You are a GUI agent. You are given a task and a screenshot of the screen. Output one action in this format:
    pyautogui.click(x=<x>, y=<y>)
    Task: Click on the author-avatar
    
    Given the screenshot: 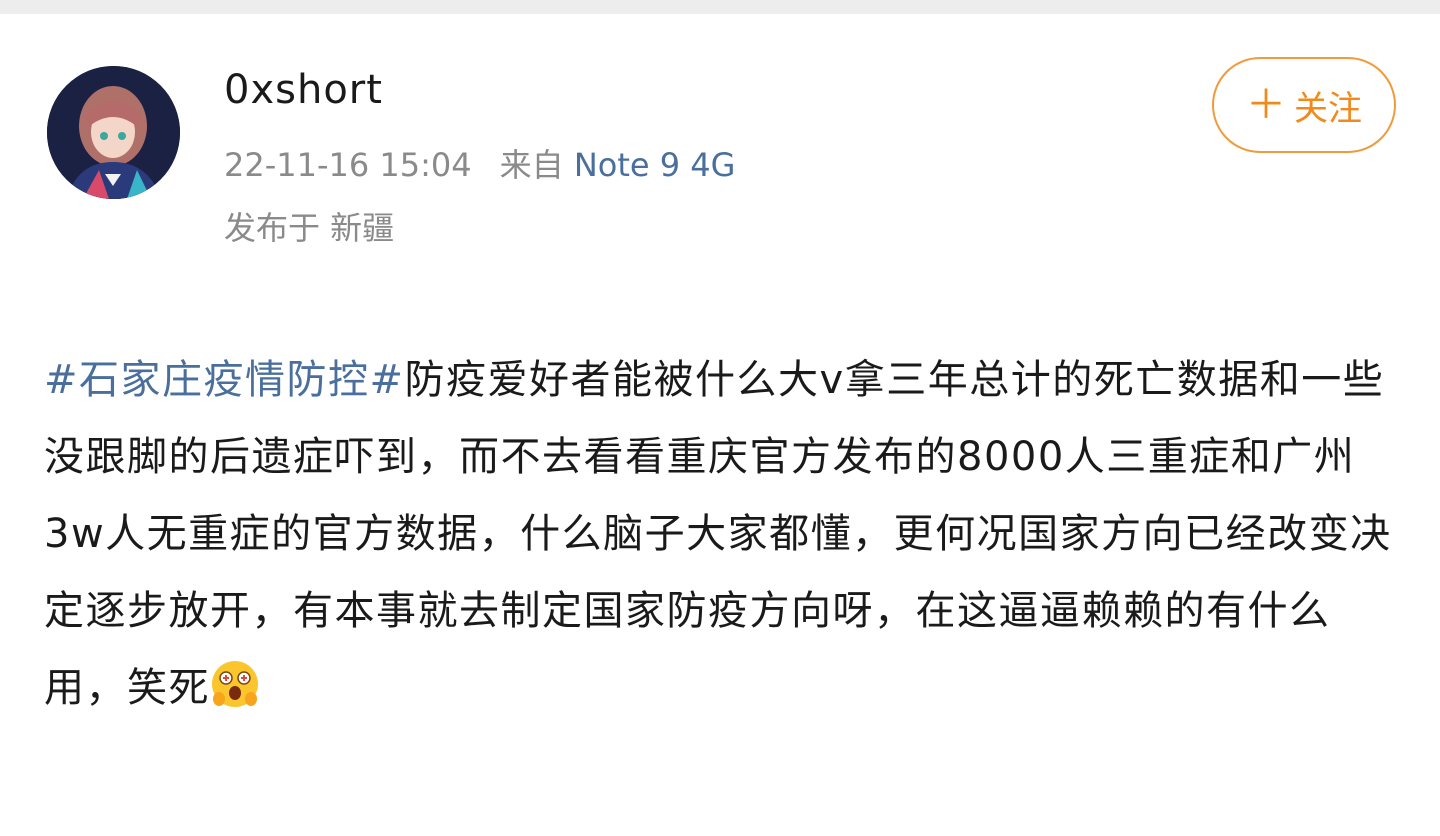 What is the action you would take?
    pyautogui.click(x=113, y=132)
    